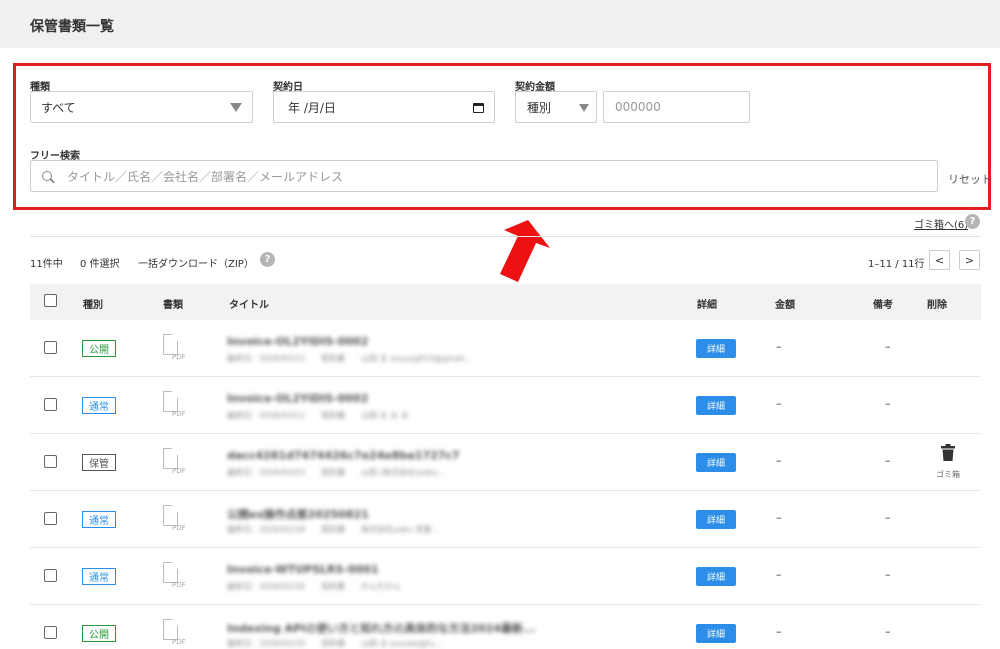  Describe the element at coordinates (478, 108) in the screenshot. I see `calendar-icon` at that location.